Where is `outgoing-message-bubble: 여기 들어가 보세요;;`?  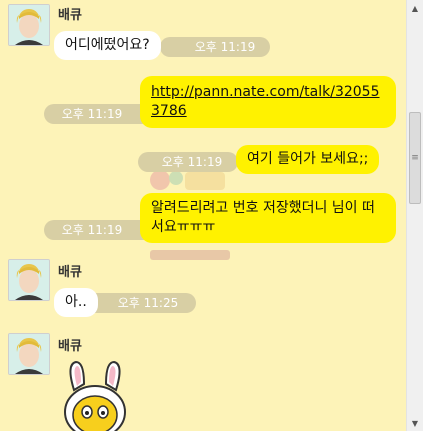 outgoing-message-bubble: 여기 들어가 보세요;; is located at coordinates (308, 159).